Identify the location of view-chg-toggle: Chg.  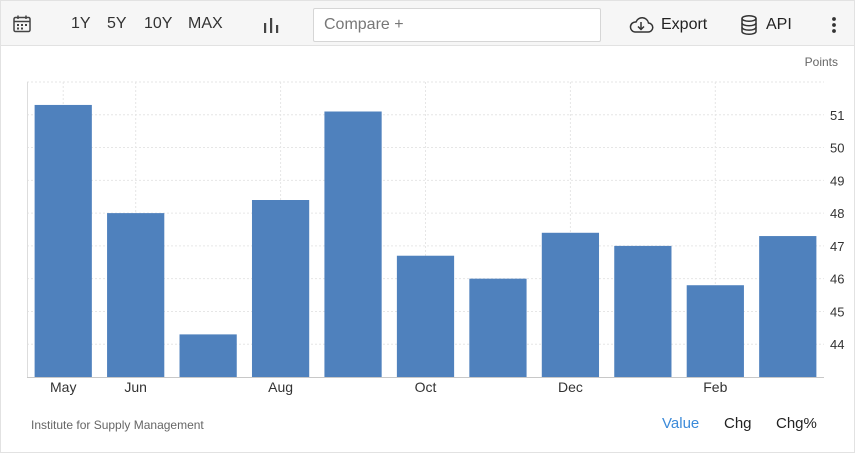
(738, 423).